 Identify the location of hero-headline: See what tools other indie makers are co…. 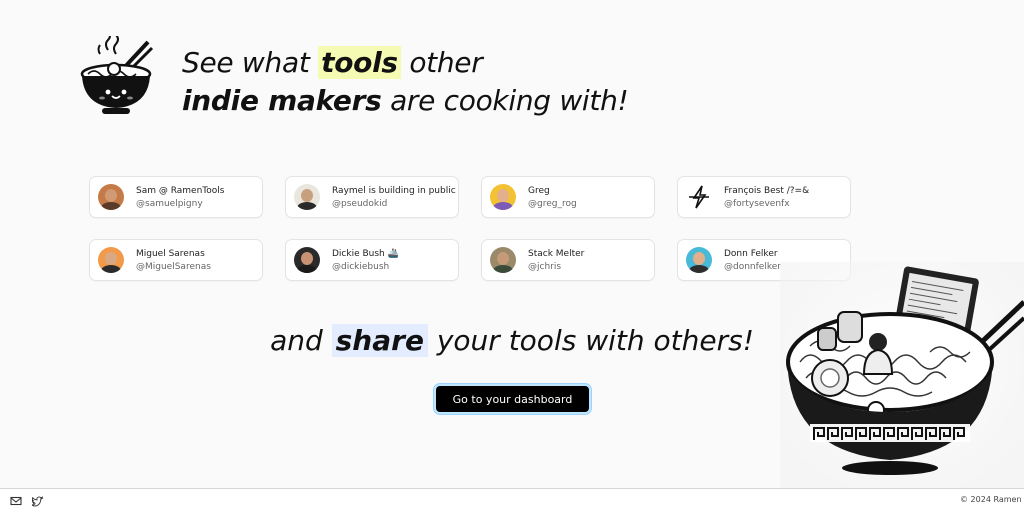
(405, 82).